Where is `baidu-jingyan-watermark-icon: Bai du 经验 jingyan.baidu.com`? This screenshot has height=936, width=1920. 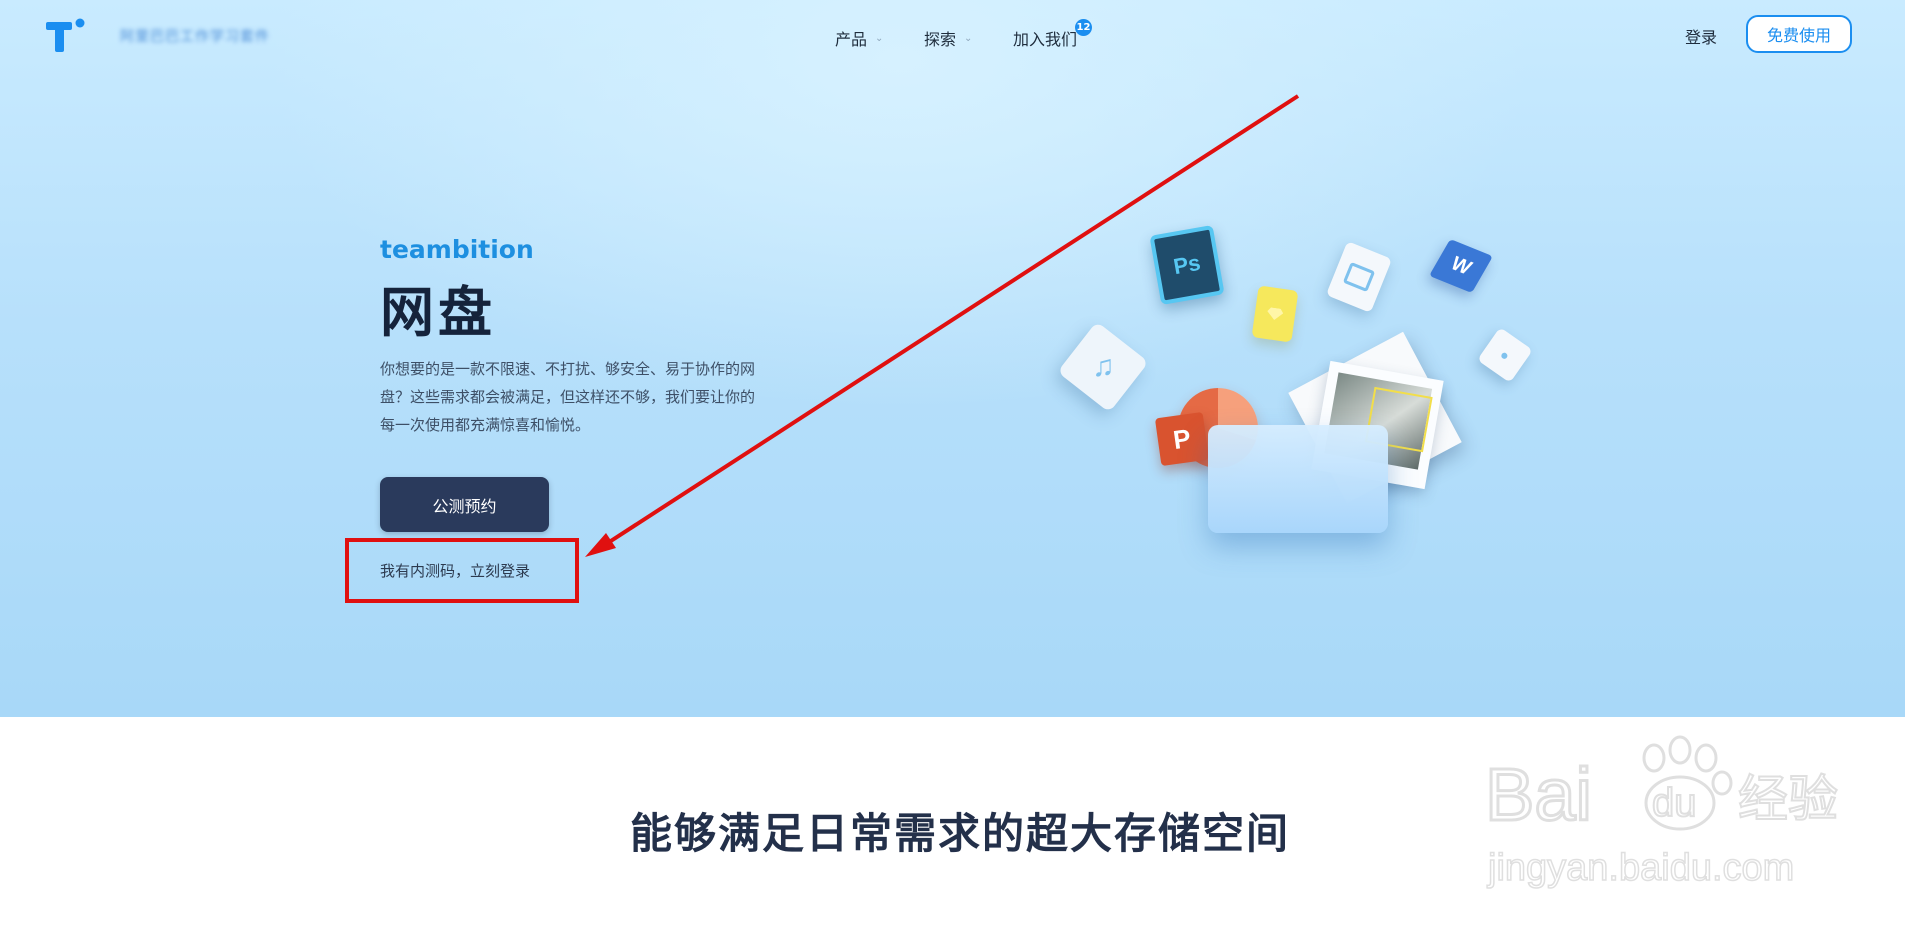
baidu-jingyan-watermark-icon: Bai du 经验 jingyan.baidu.com is located at coordinates (1661, 812).